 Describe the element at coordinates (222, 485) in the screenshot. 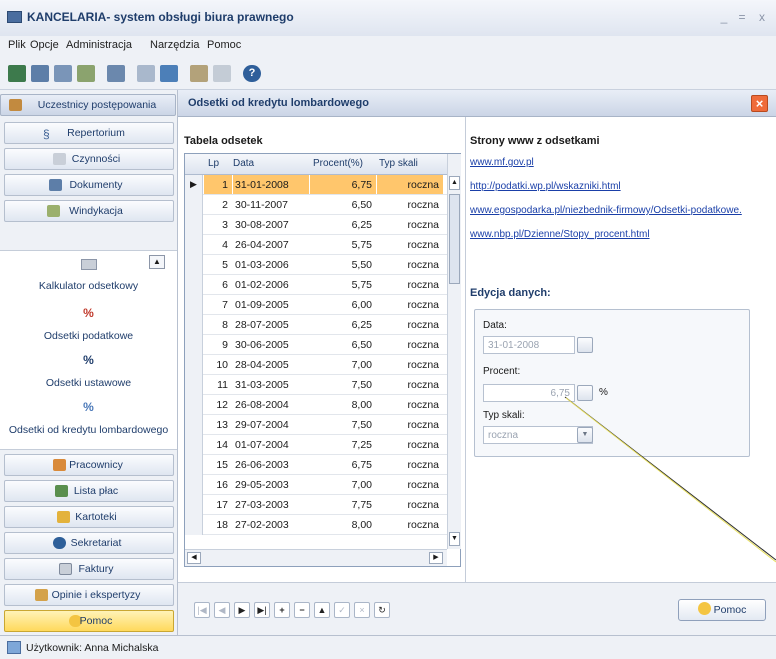

I see `cell-lp: 16` at that location.